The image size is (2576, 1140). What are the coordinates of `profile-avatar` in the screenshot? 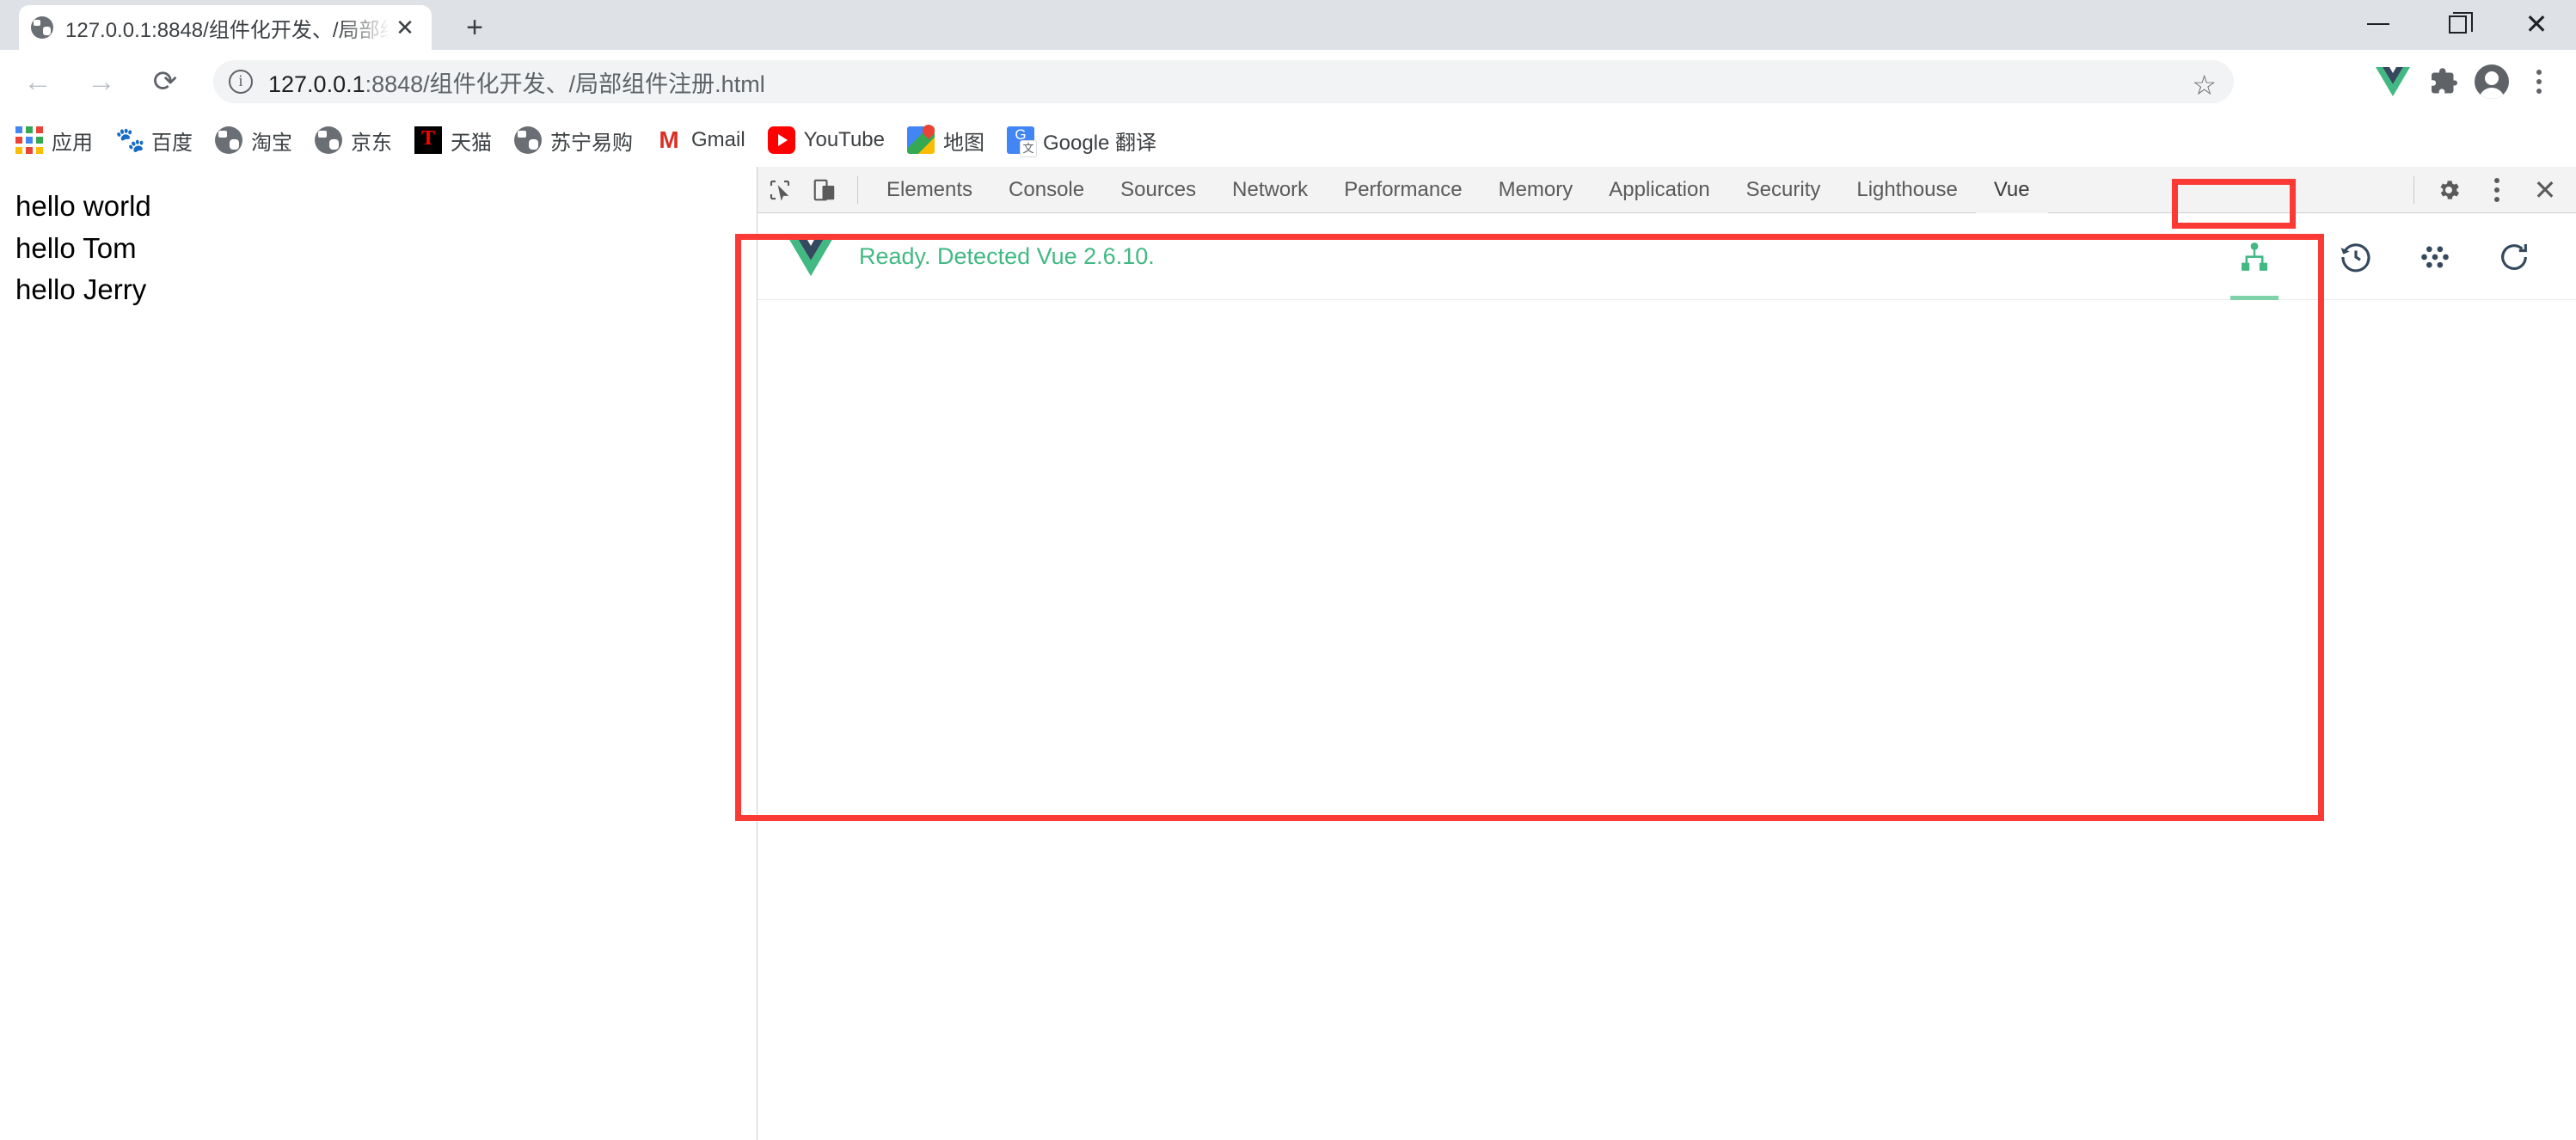 It's located at (2492, 82).